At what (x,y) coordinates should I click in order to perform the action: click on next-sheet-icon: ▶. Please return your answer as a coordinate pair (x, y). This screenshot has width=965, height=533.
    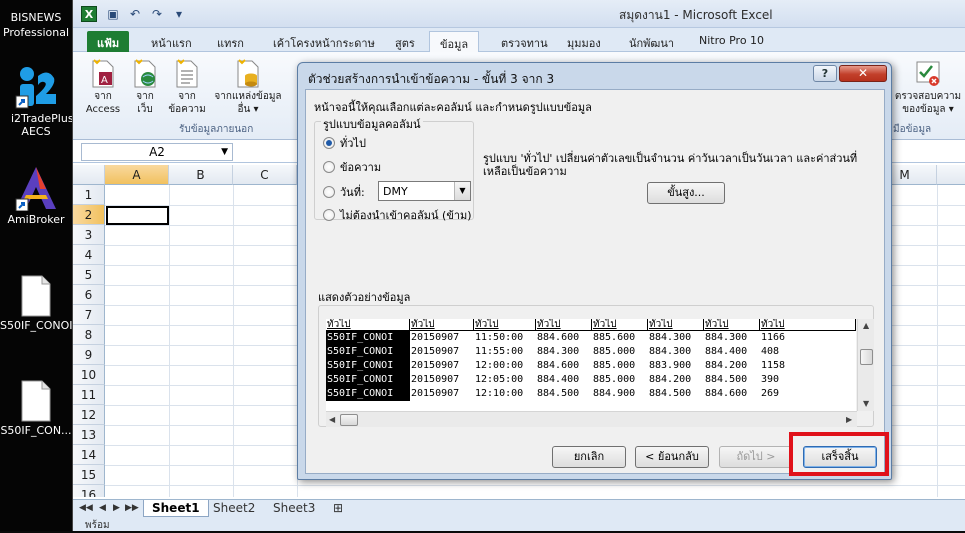
    Looking at the image, I should click on (116, 508).